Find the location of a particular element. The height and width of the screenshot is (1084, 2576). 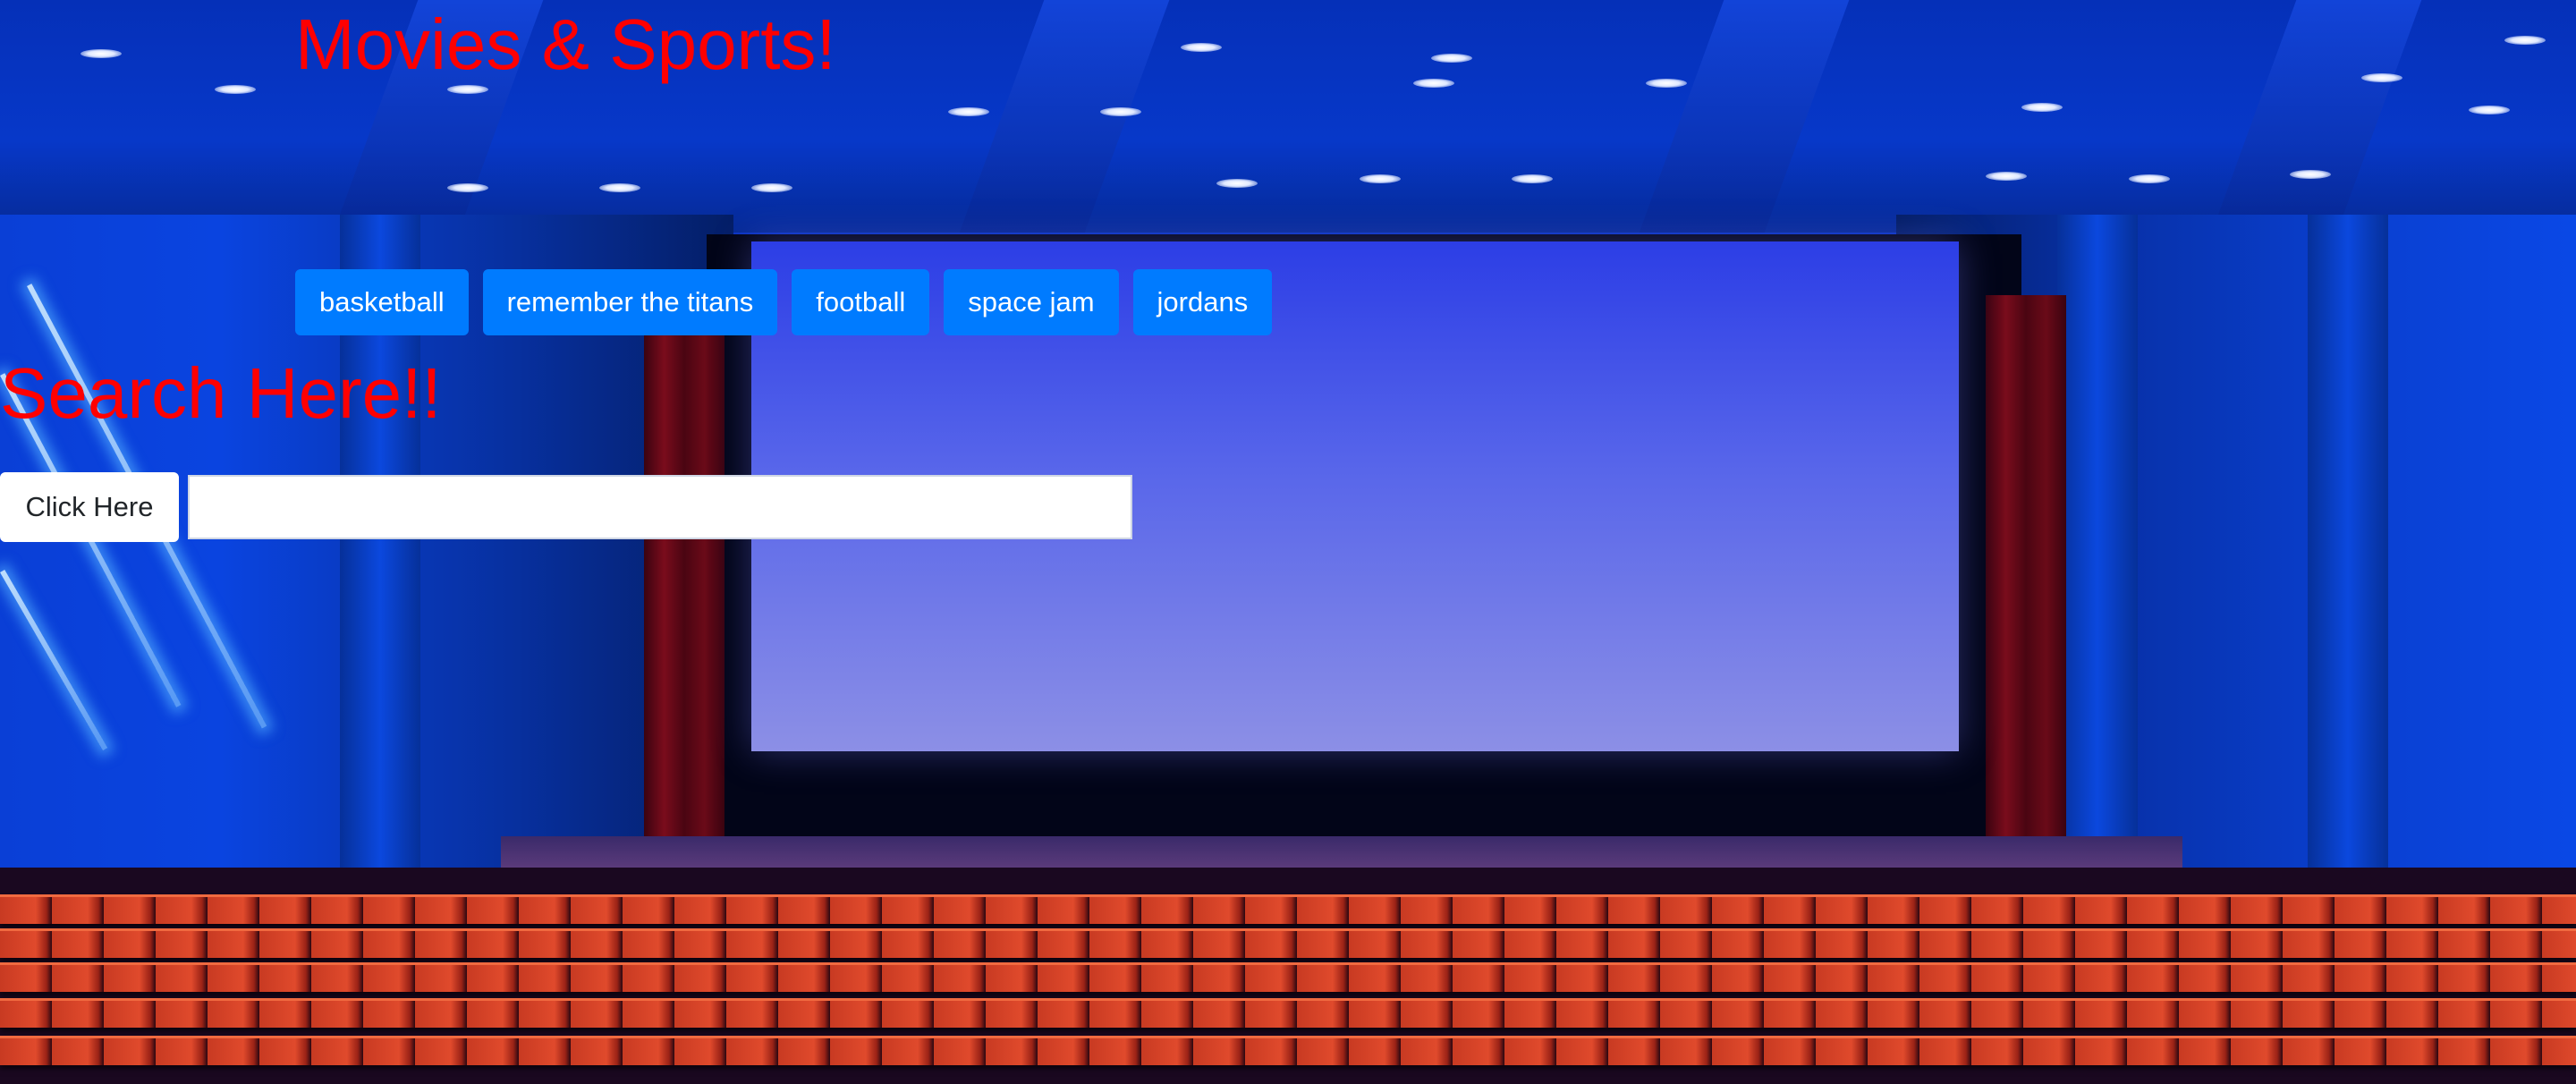

topic-button-space-jam: space jam is located at coordinates (1031, 302).